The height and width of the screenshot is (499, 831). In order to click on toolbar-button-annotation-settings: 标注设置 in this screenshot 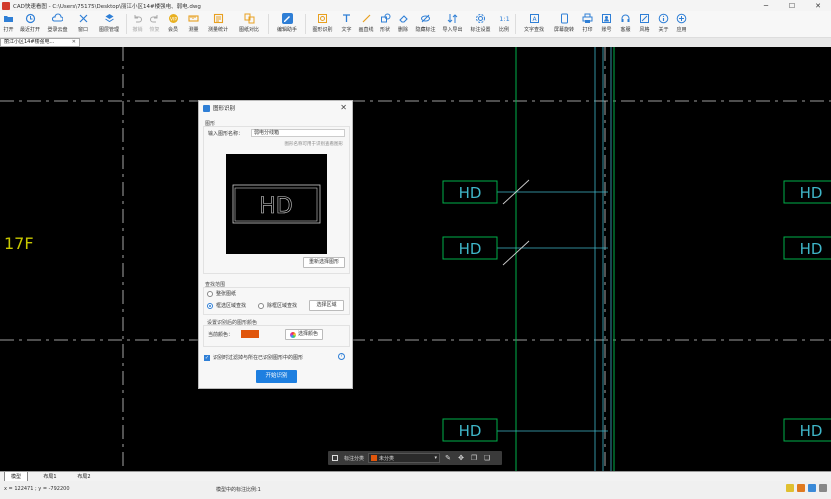, I will do `click(480, 24)`.